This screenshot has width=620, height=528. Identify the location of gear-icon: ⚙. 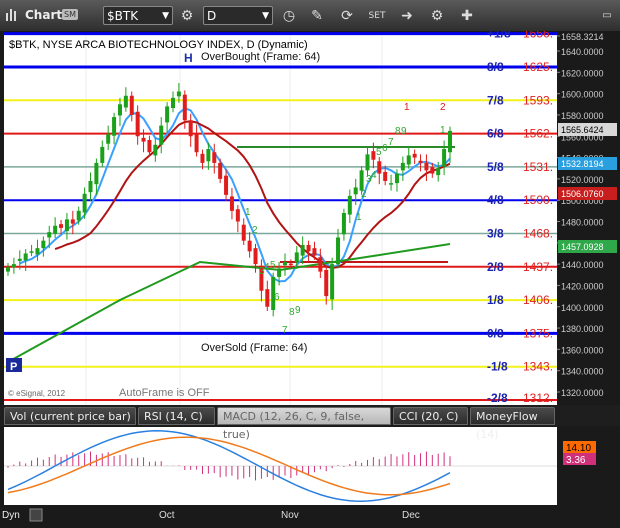
(437, 16).